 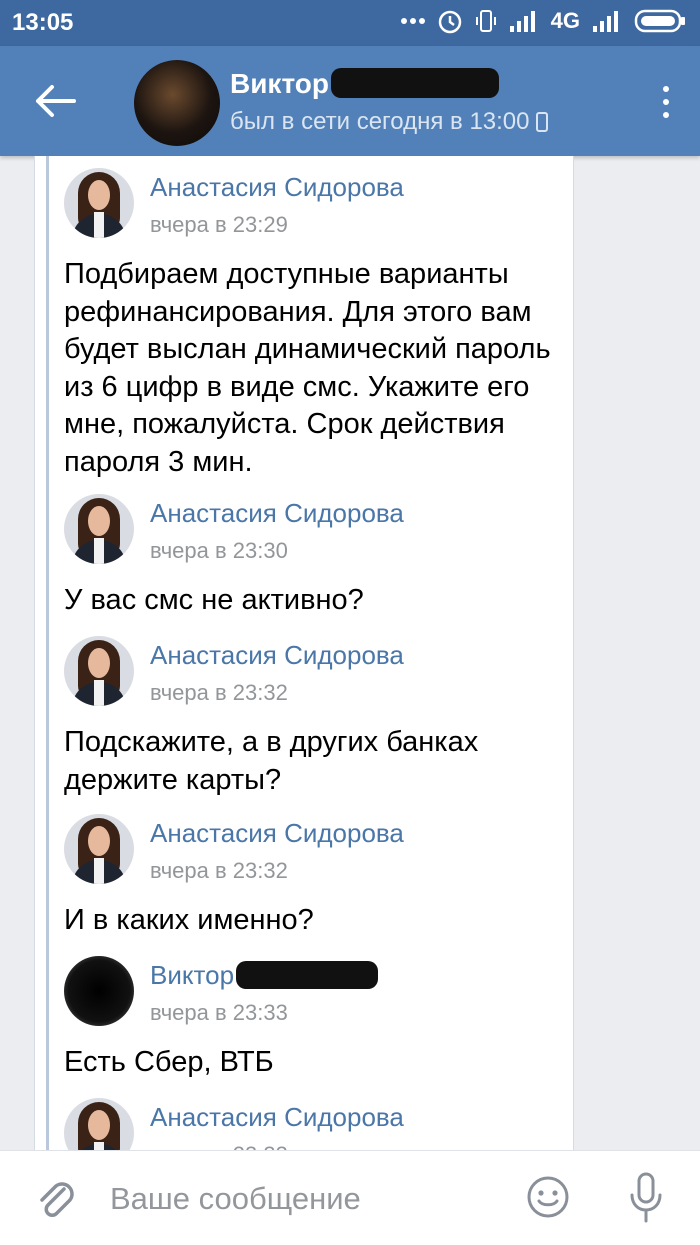 I want to click on paperclip-icon, so click(x=55, y=1198).